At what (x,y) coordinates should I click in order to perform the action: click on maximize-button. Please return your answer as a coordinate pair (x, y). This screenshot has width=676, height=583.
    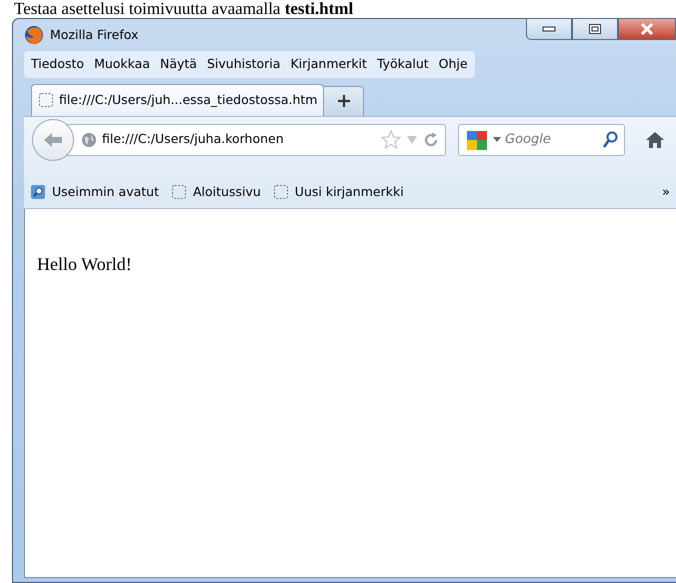
    Looking at the image, I should click on (595, 29).